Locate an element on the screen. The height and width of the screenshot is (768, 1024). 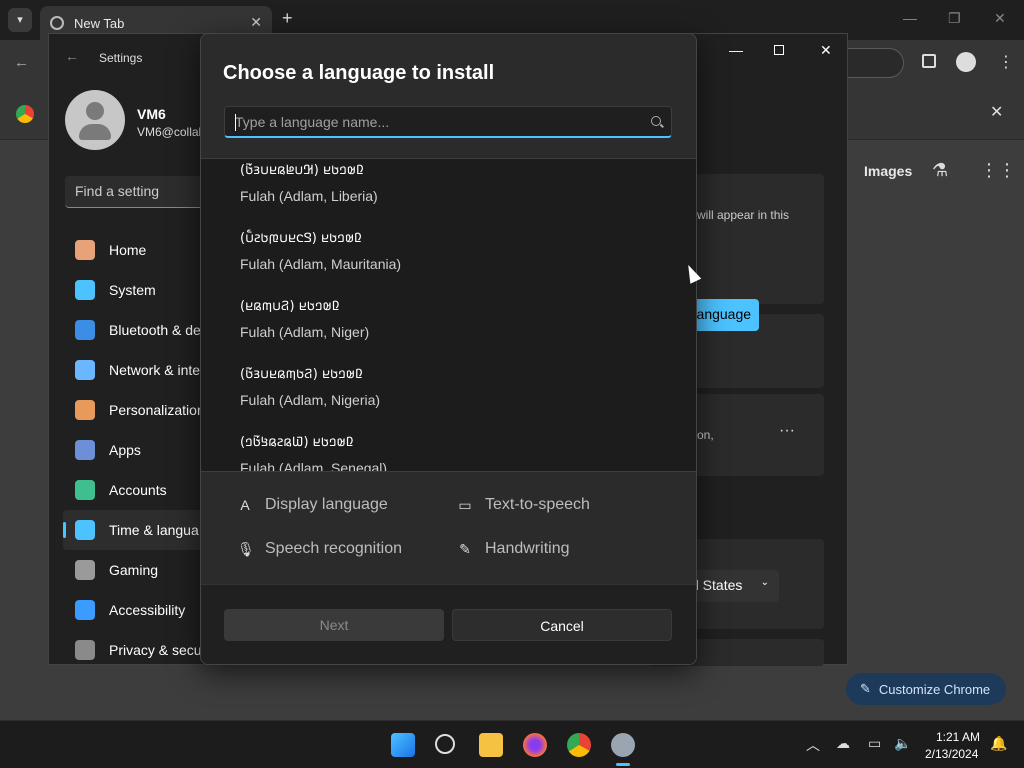
globe-icon is located at coordinates (85, 530).